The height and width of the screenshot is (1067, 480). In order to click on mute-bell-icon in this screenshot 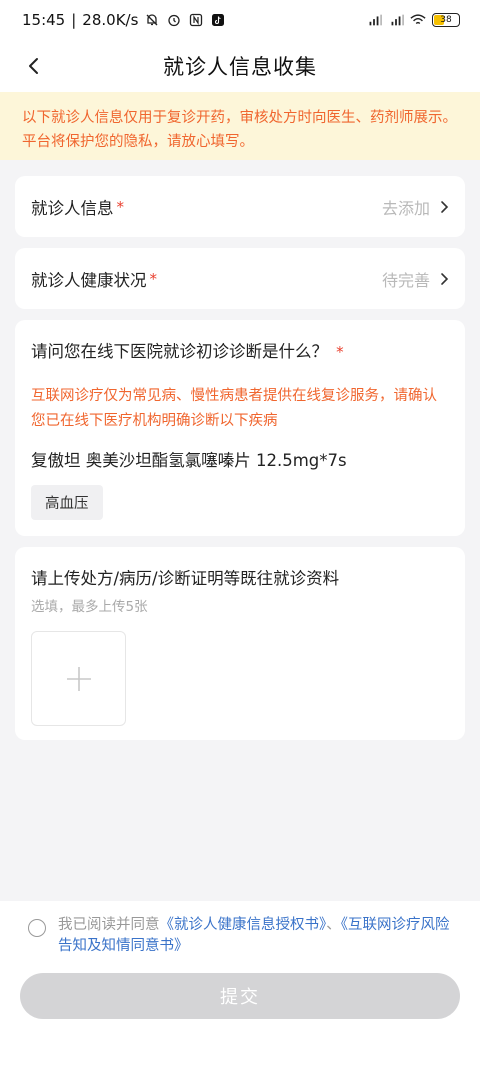, I will do `click(152, 20)`.